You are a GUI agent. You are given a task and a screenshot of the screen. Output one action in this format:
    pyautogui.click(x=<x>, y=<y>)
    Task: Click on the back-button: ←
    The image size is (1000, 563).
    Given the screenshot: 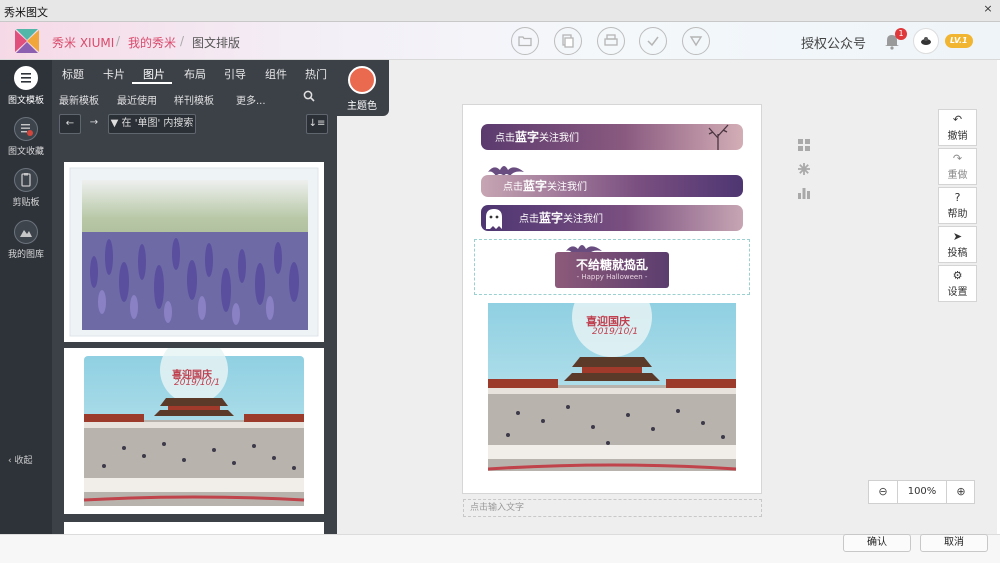 What is the action you would take?
    pyautogui.click(x=70, y=124)
    